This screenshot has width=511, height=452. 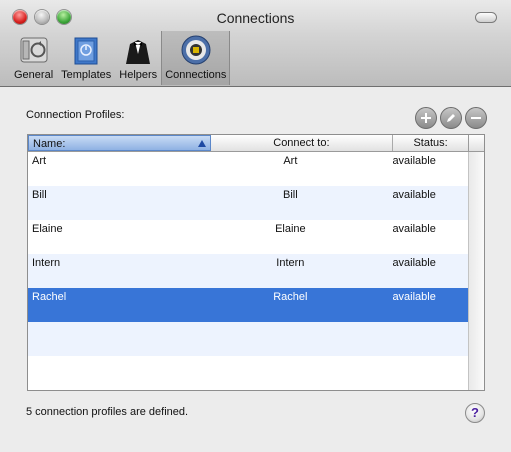 I want to click on cell-connect: Bill, so click(x=290, y=195).